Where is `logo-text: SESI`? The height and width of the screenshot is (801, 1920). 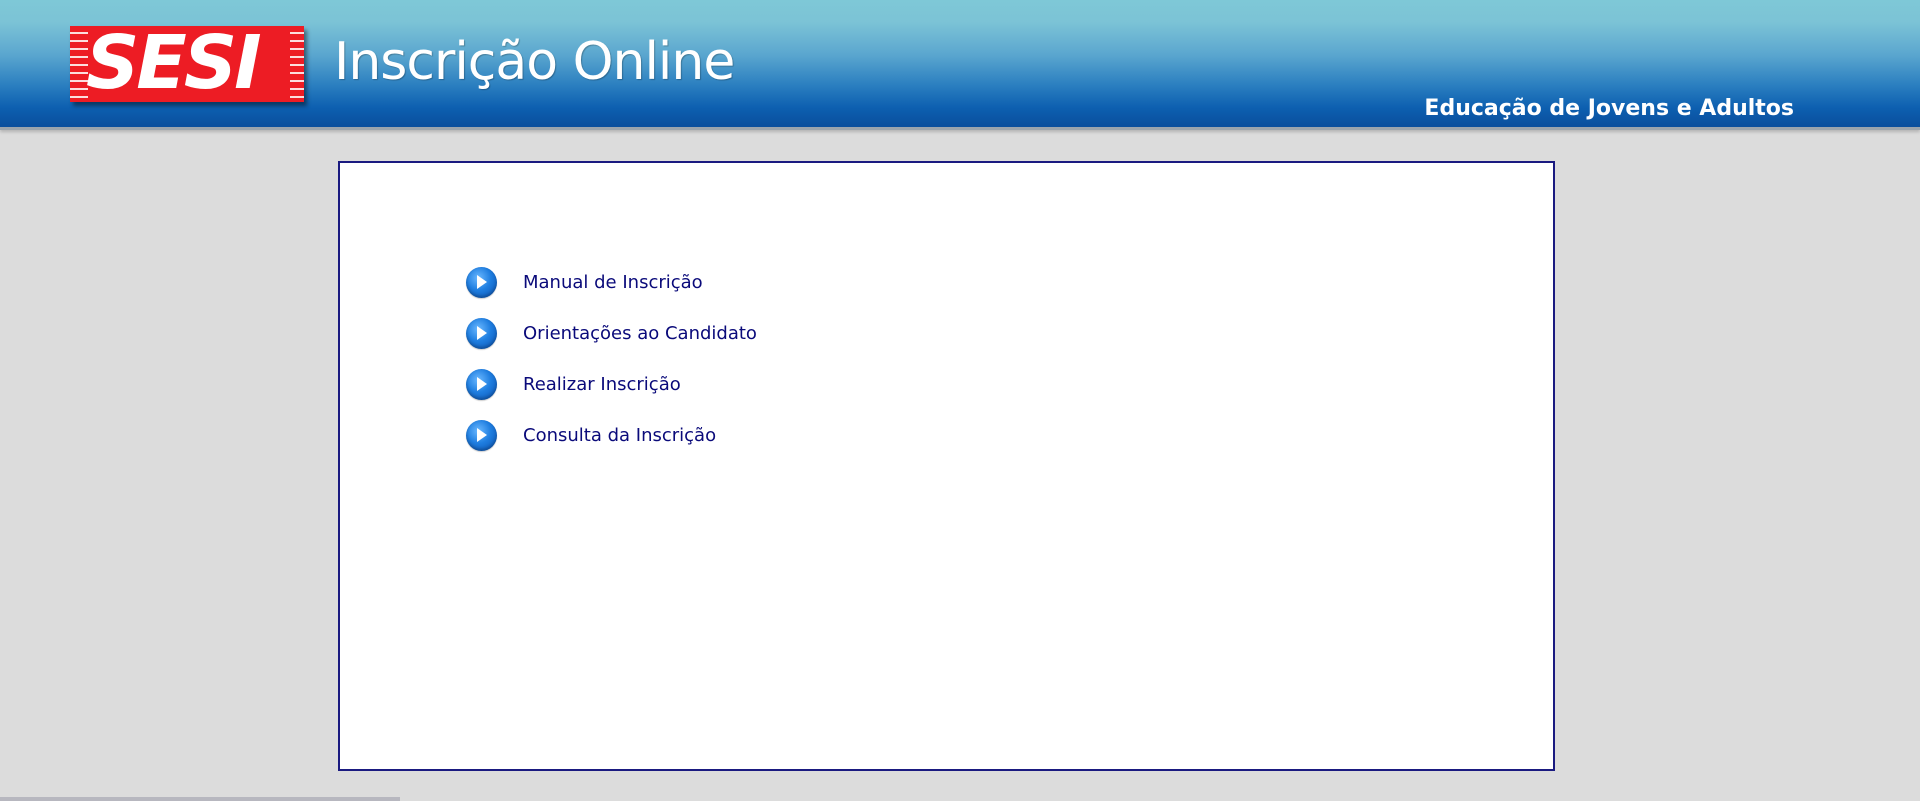 logo-text: SESI is located at coordinates (174, 64).